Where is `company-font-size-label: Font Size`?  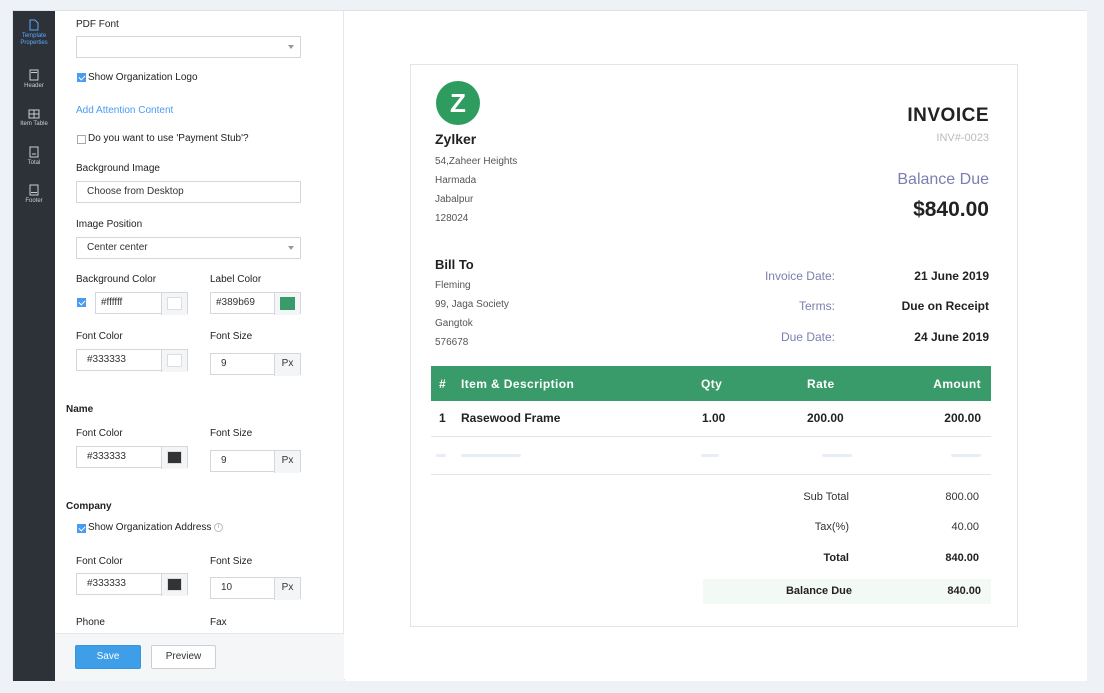 company-font-size-label: Font Size is located at coordinates (231, 561).